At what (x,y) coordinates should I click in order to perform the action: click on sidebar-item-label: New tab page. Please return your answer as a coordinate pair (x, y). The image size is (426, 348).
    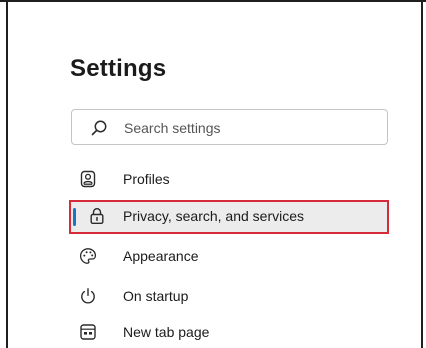
    Looking at the image, I should click on (166, 332).